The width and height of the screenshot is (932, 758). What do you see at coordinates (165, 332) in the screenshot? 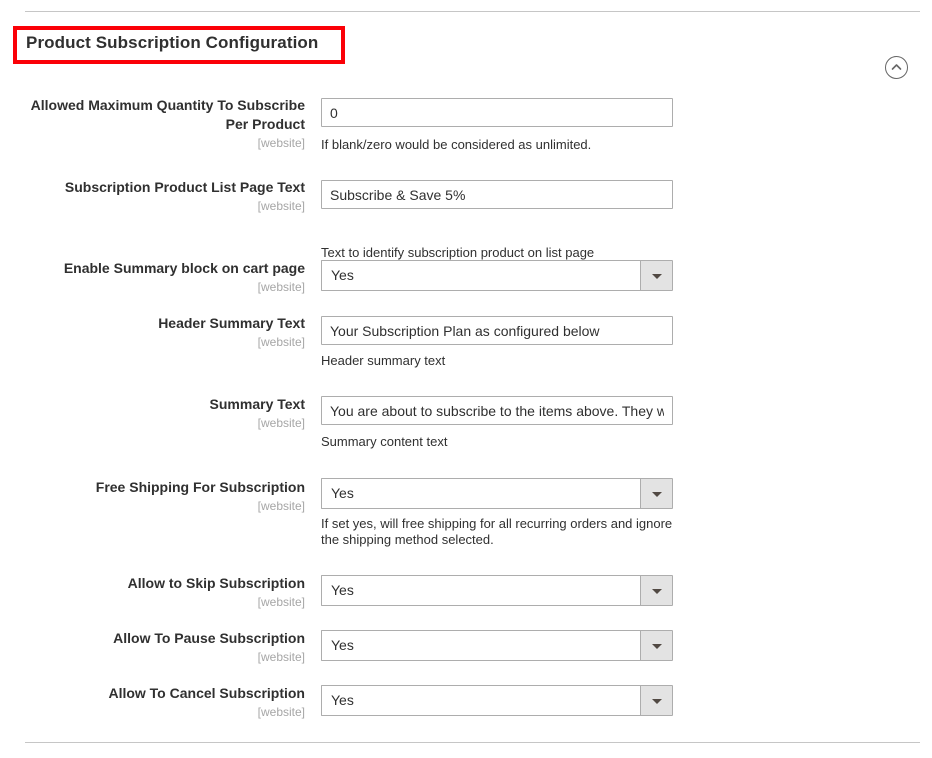
I see `field-label-wrap-header-summary-text: Header Summary Text [website]` at bounding box center [165, 332].